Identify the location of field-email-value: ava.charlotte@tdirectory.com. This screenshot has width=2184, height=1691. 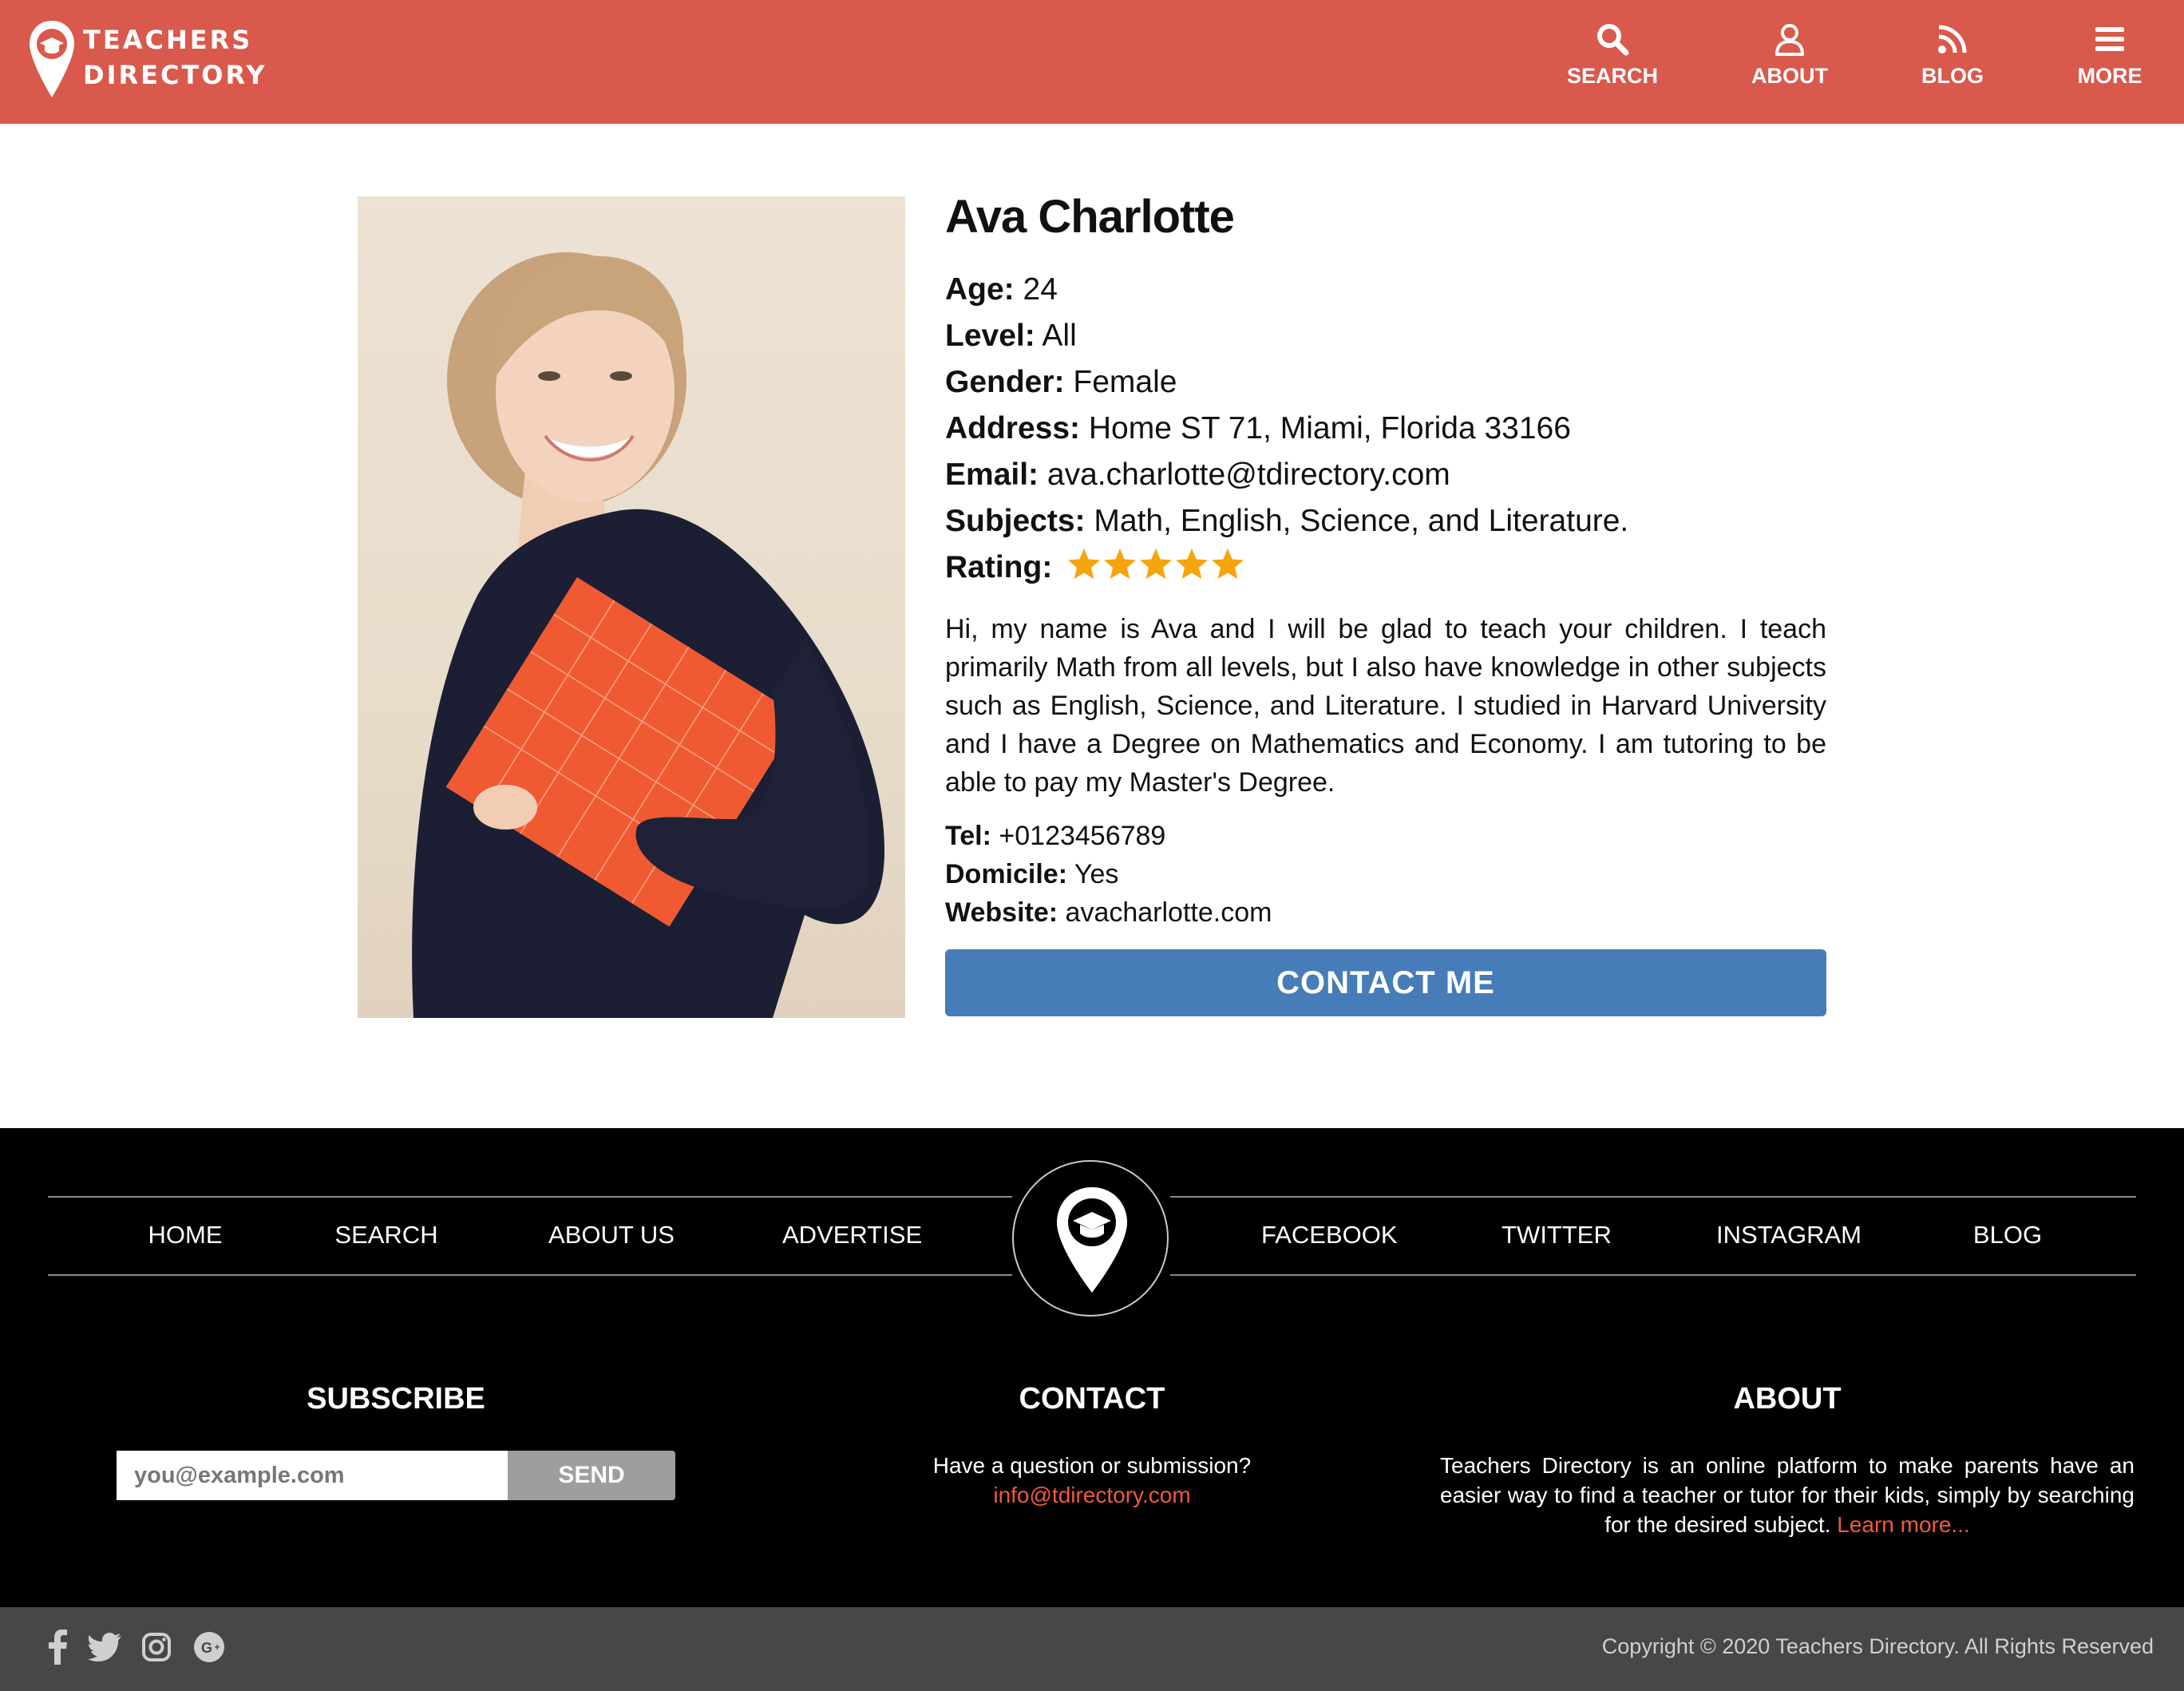
(1248, 474).